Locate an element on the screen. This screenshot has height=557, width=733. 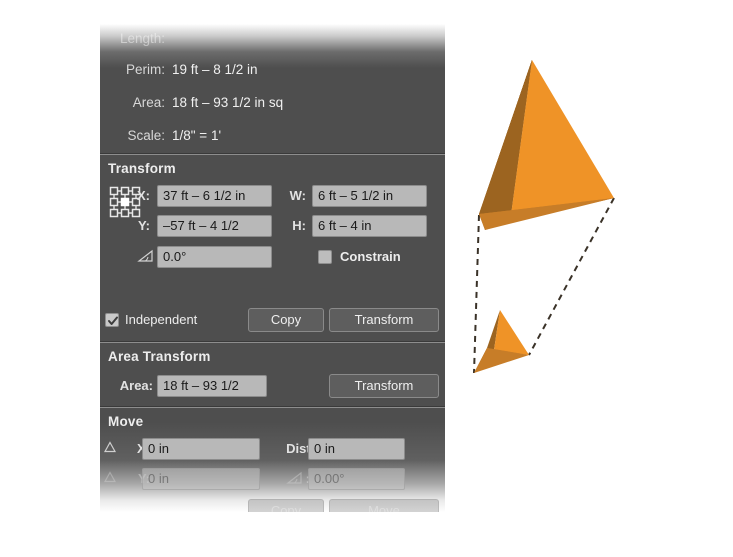
transform-y-label: Y: is located at coordinates (143, 225).